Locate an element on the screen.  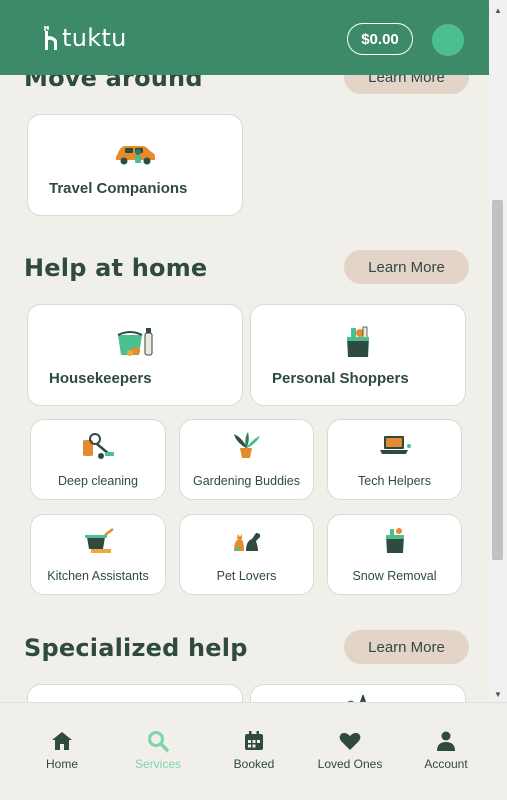
card-label: Tech Helpers is located at coordinates (394, 481).